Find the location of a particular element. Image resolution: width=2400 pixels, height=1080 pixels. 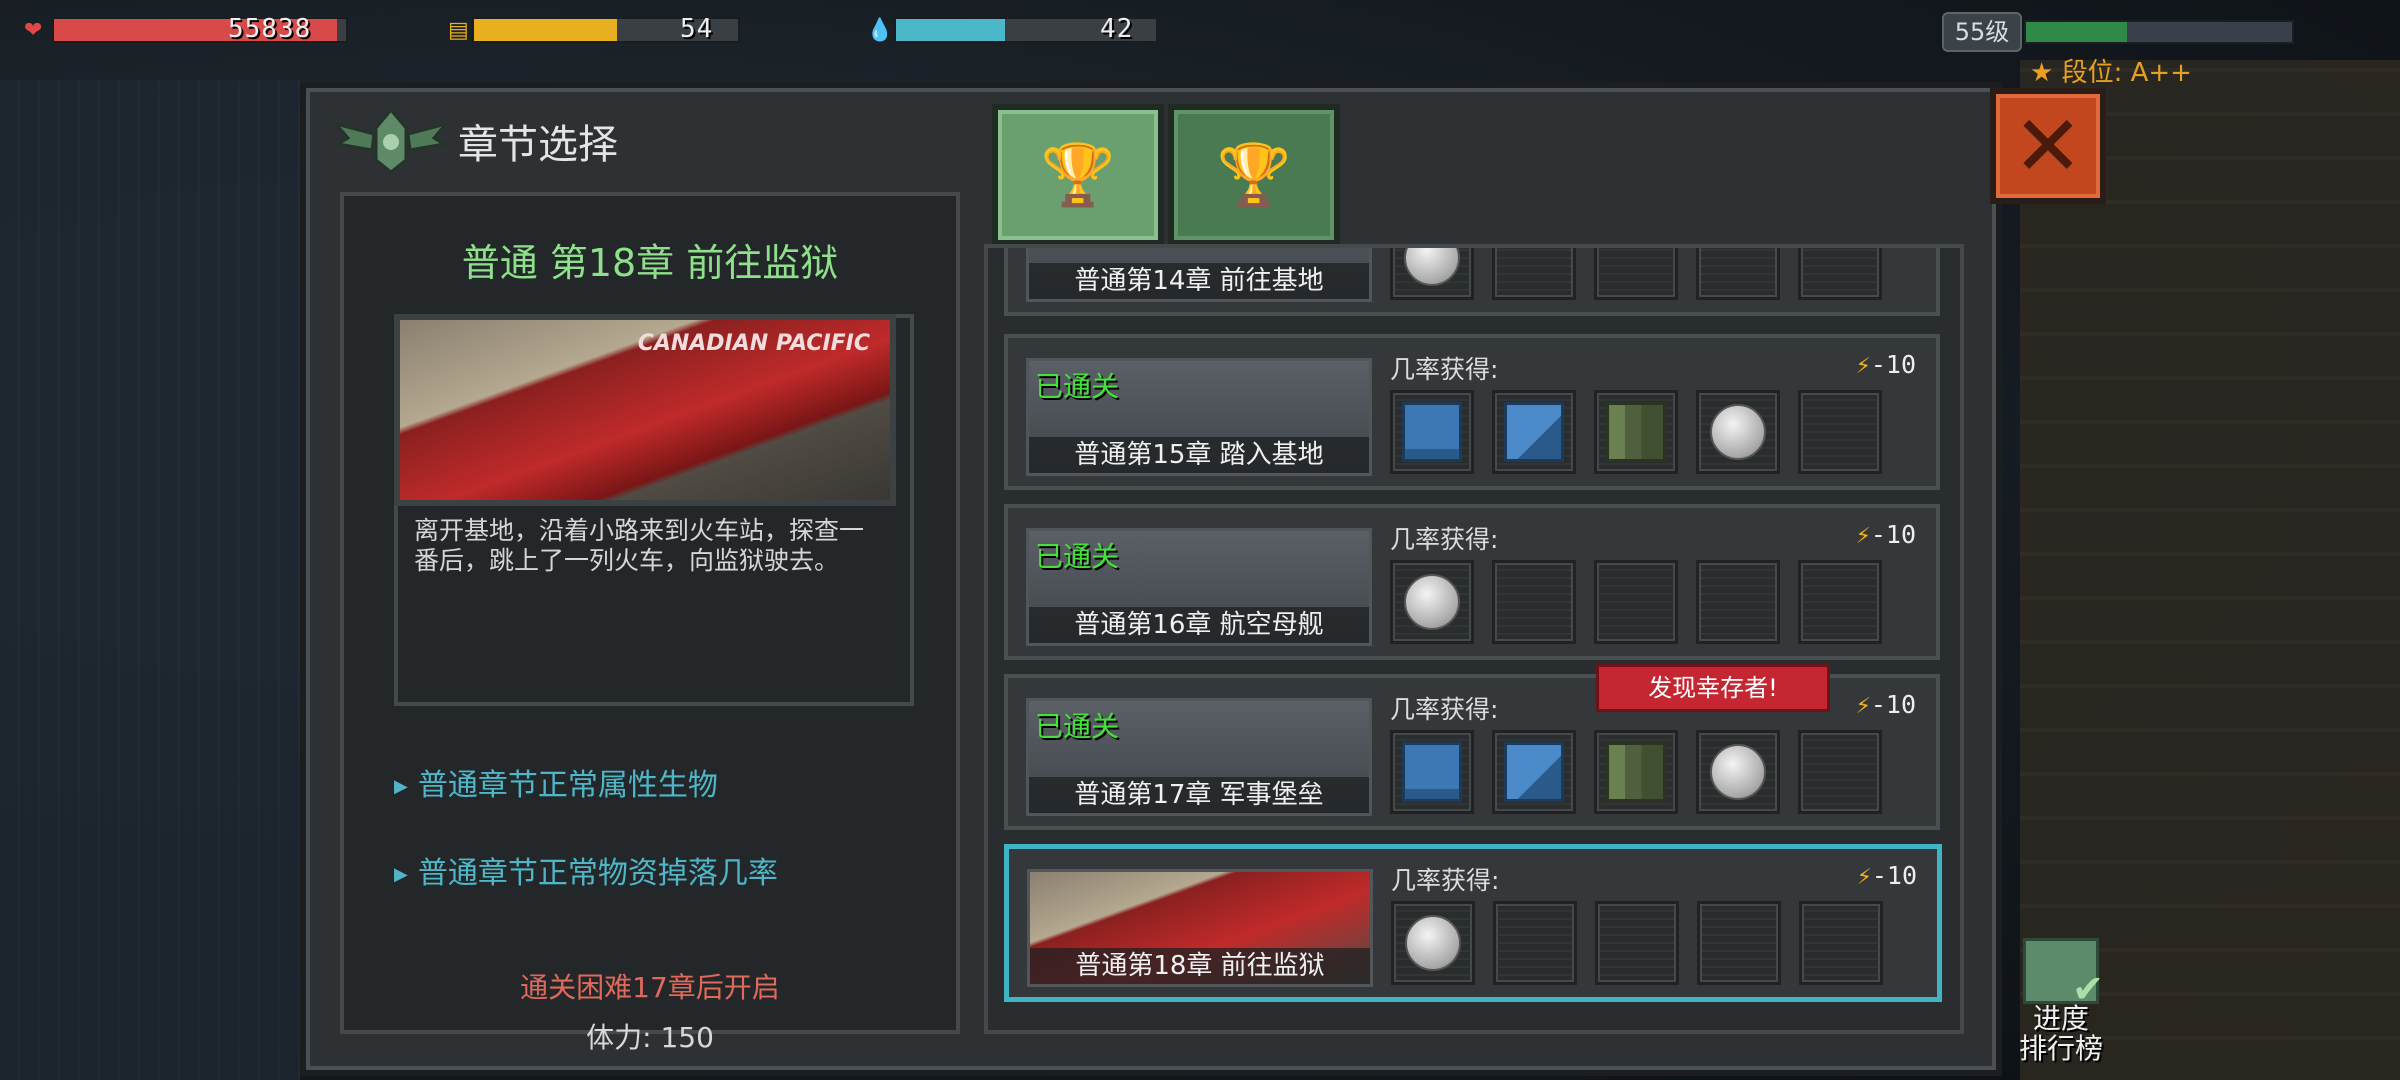

chapter-row-18: 普通第18章 前往监狱 几率获得: ⚡-10 is located at coordinates (1473, 923).